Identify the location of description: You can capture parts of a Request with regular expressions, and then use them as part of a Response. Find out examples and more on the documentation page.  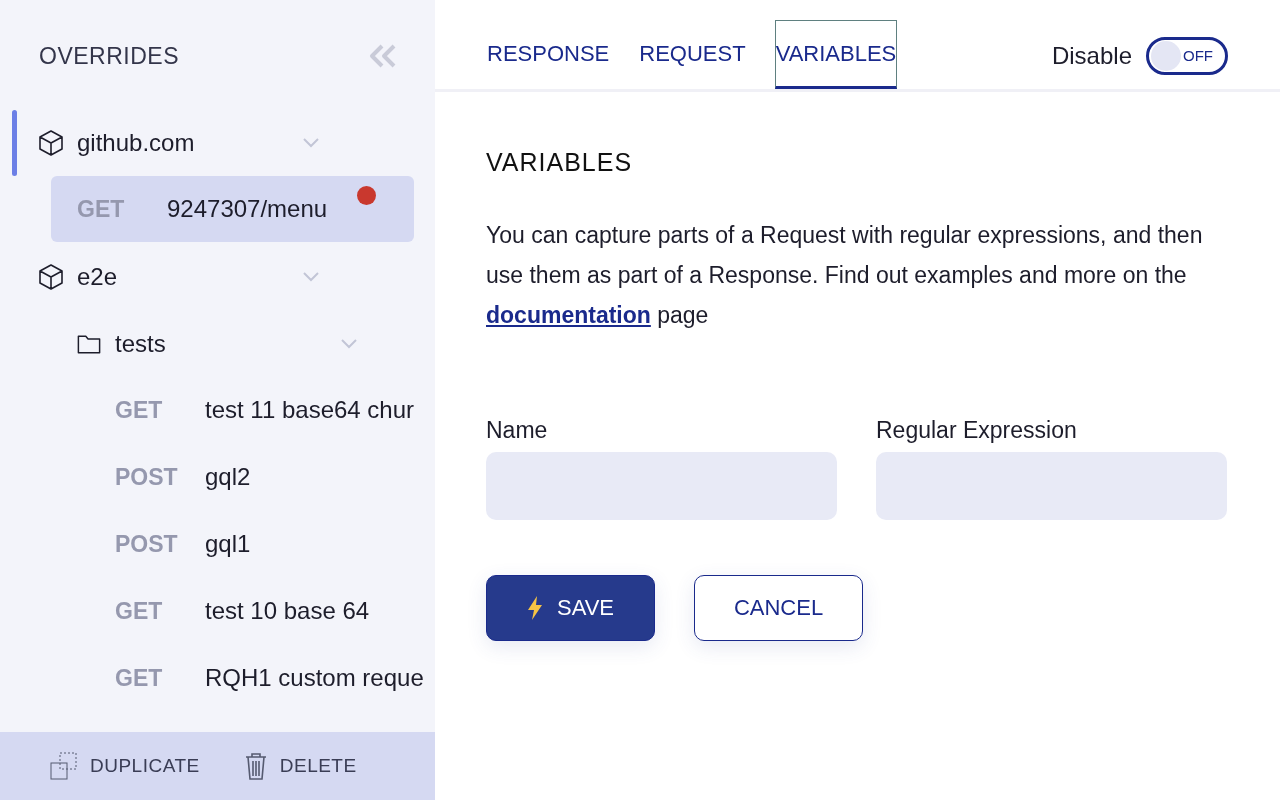
(845, 275).